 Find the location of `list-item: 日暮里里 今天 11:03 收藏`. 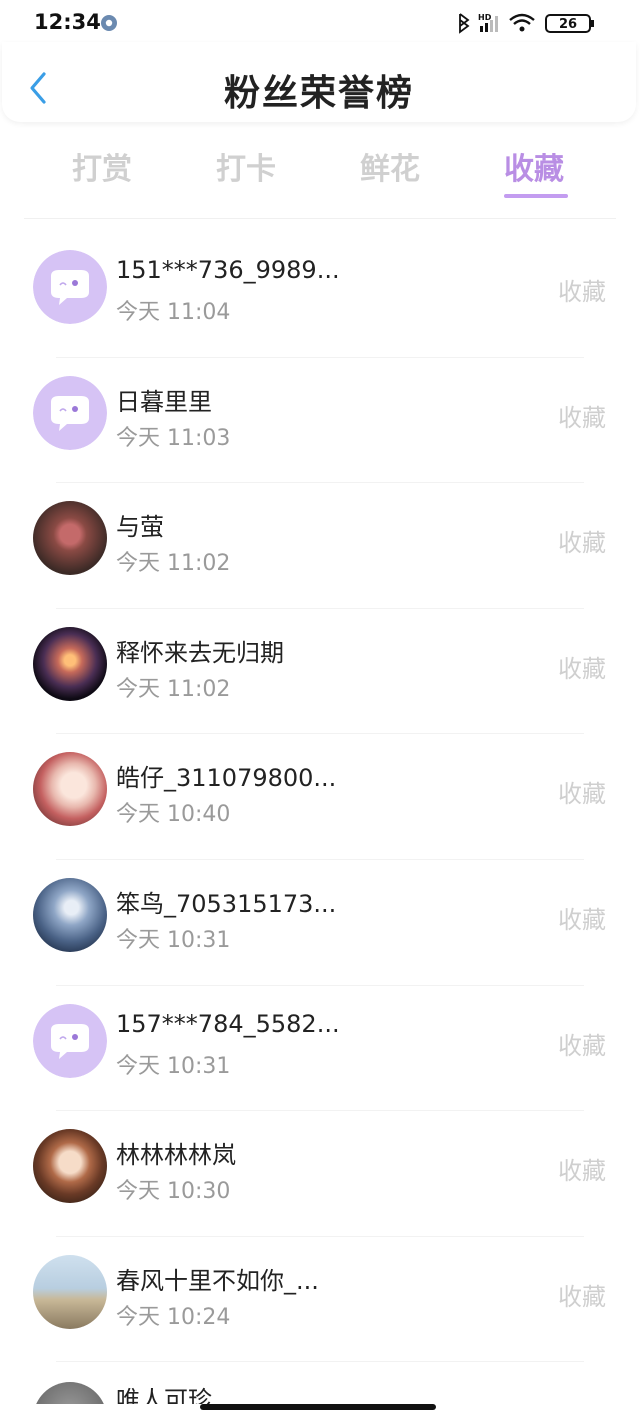

list-item: 日暮里里 今天 11:03 收藏 is located at coordinates (320, 421).